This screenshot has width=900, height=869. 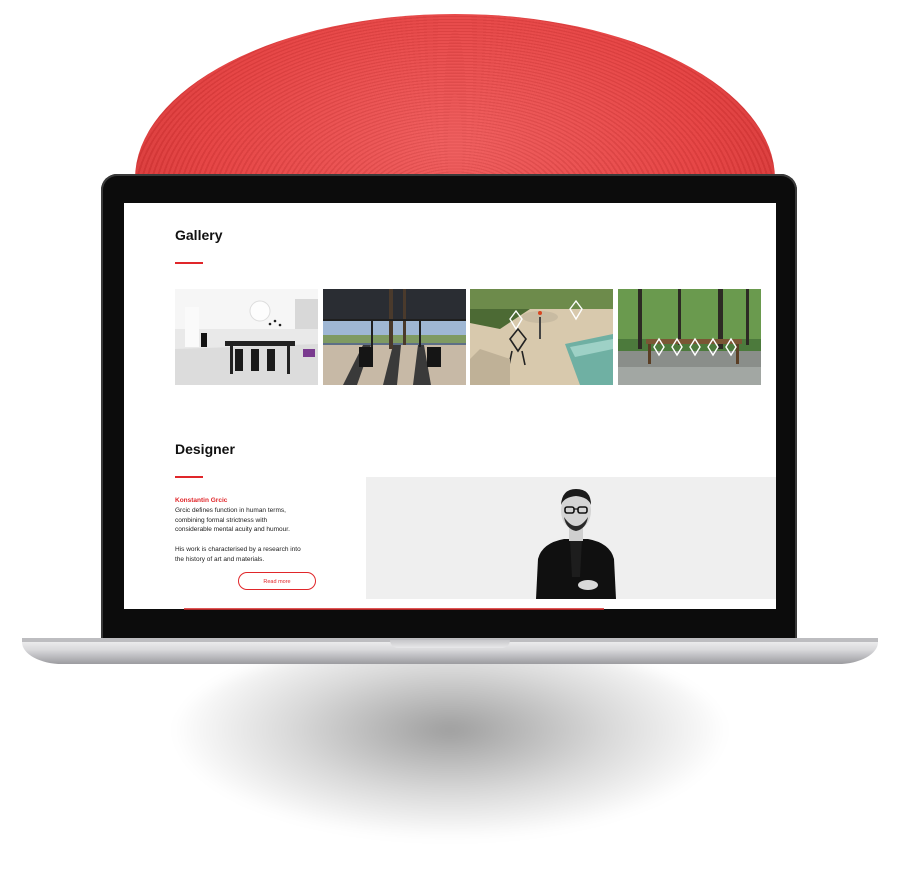 I want to click on gallery-image-terrace, so click(x=394, y=337).